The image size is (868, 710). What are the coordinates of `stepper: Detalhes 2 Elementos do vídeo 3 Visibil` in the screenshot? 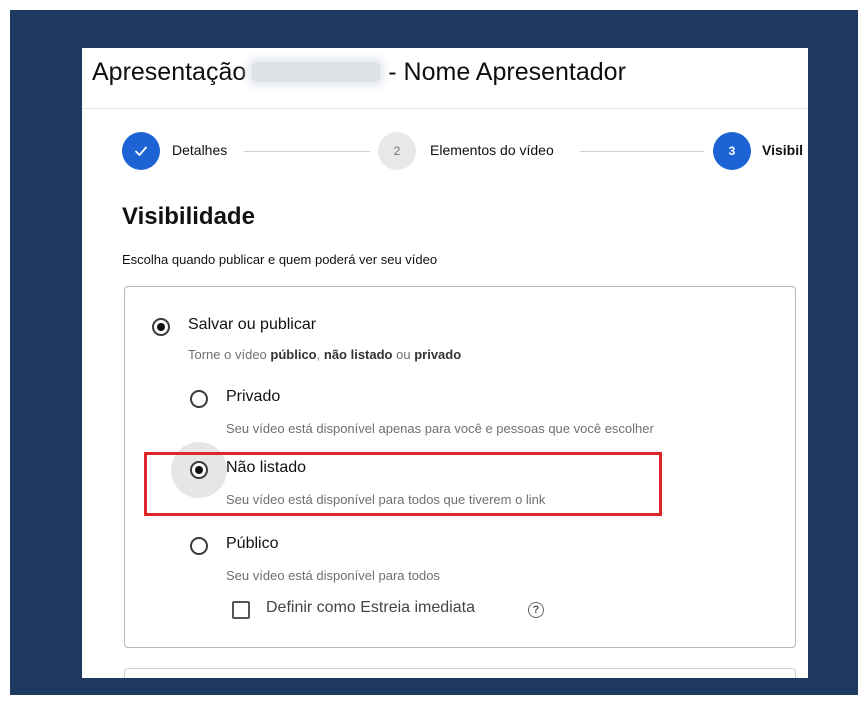 It's located at (445, 151).